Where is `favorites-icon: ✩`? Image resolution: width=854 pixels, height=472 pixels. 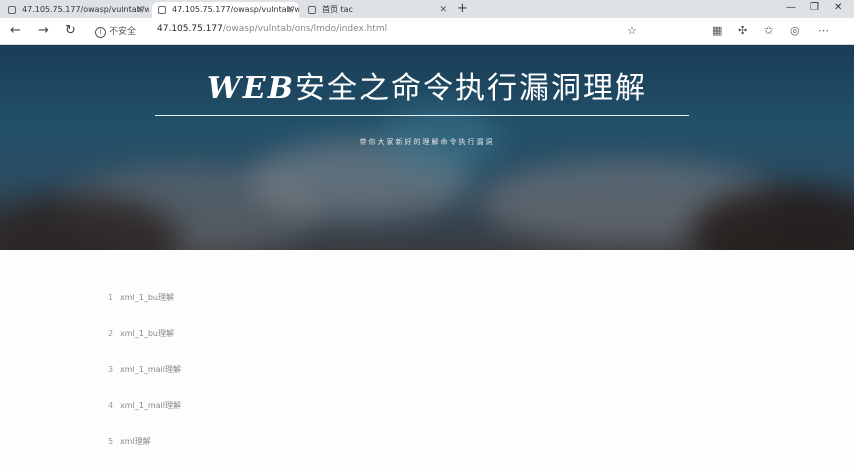
favorites-icon: ✩ is located at coordinates (768, 31).